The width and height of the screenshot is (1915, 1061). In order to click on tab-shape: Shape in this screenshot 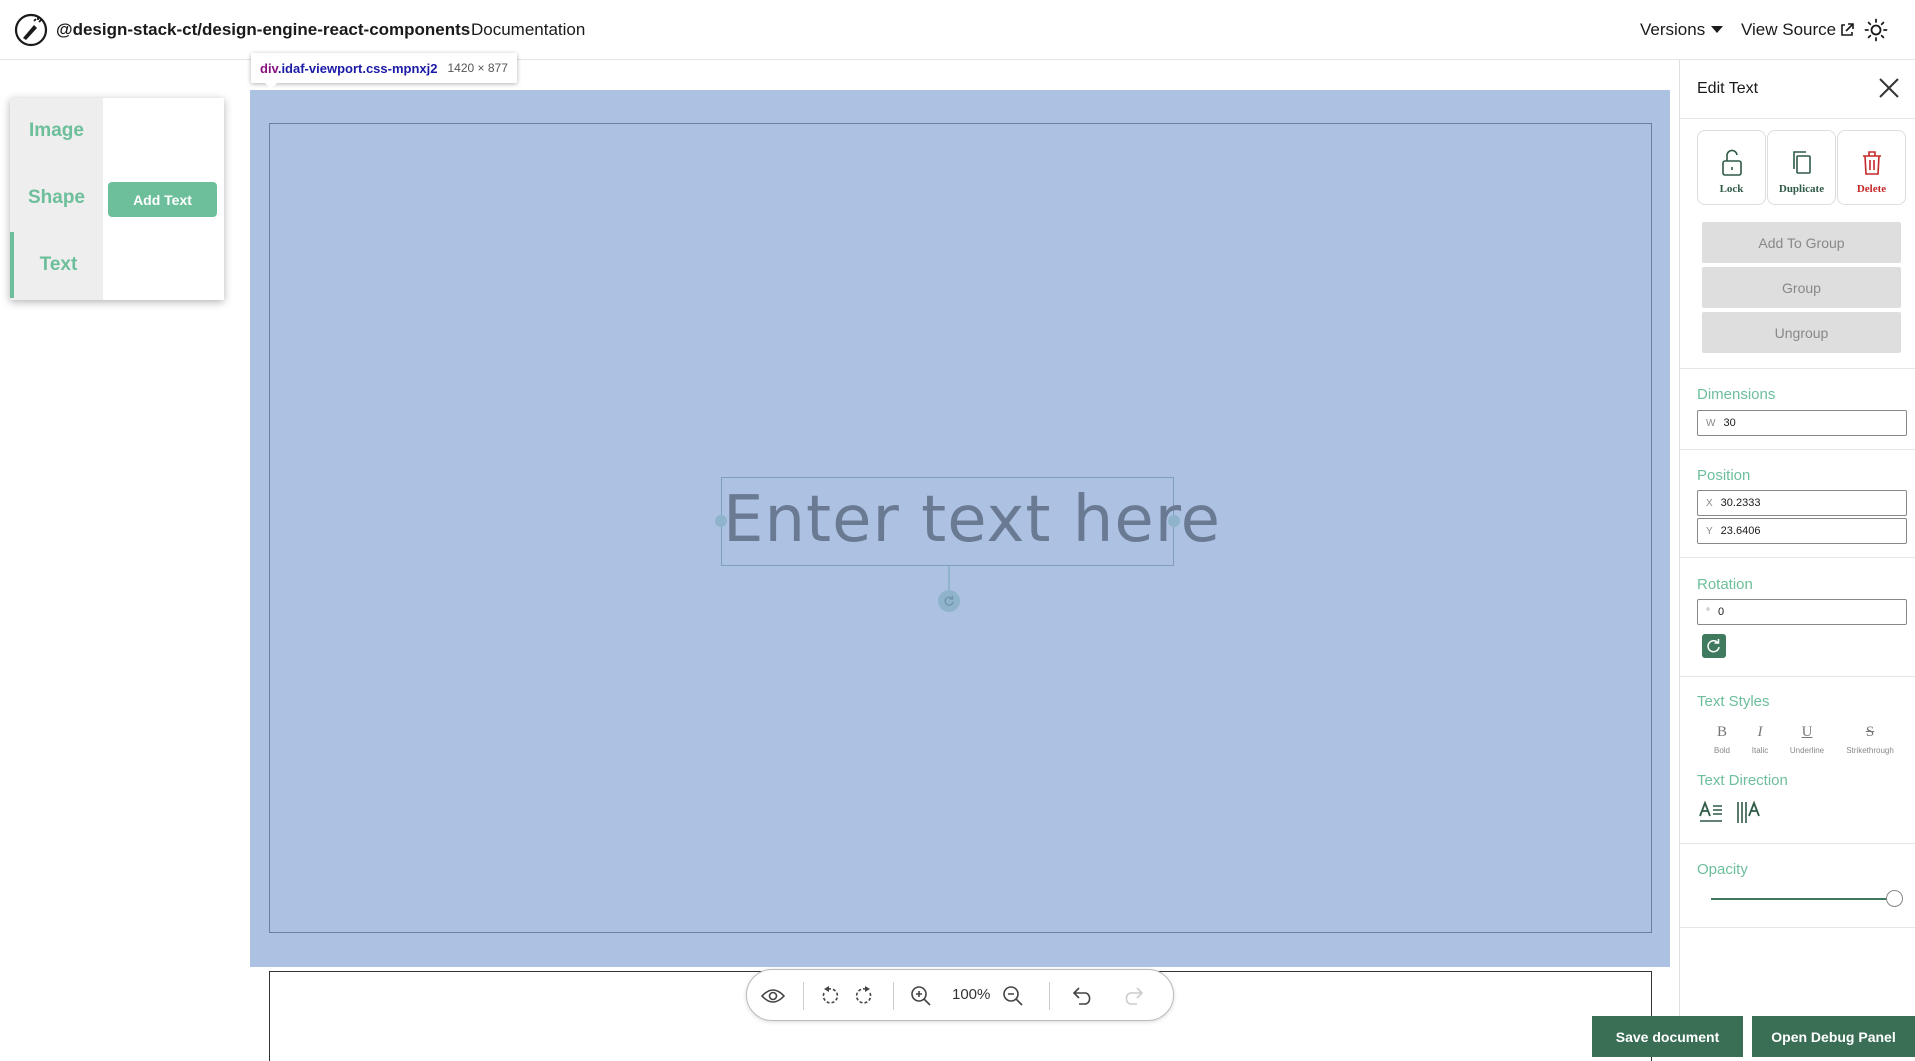, I will do `click(56, 198)`.